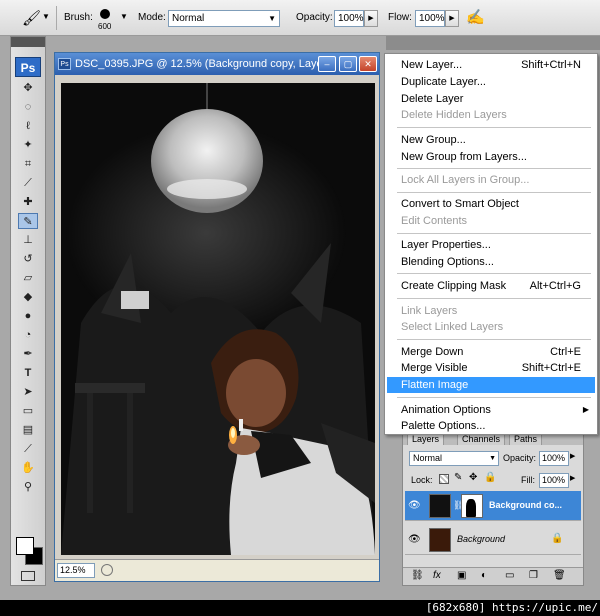 This screenshot has width=600, height=616. What do you see at coordinates (440, 506) in the screenshot?
I see `layer-thumbnail` at bounding box center [440, 506].